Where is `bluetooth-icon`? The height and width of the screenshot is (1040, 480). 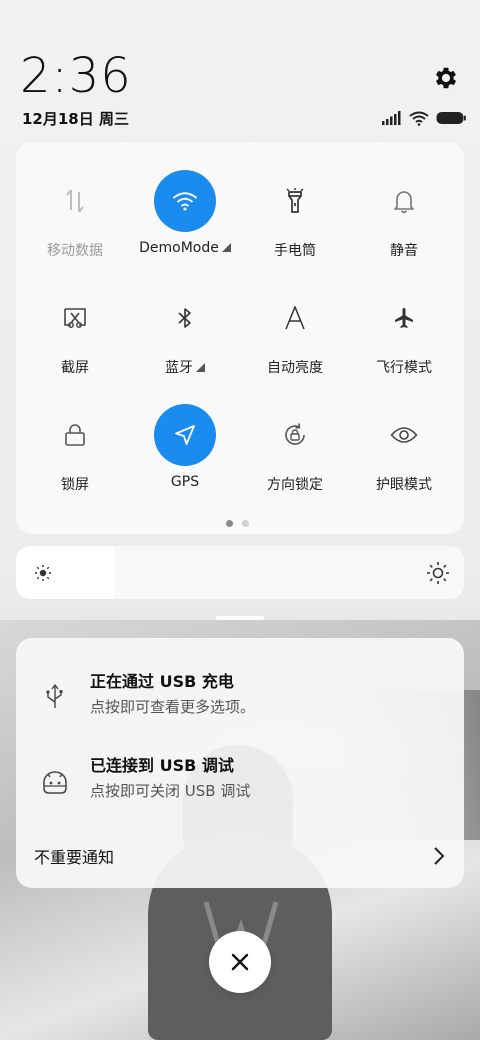 bluetooth-icon is located at coordinates (184, 318).